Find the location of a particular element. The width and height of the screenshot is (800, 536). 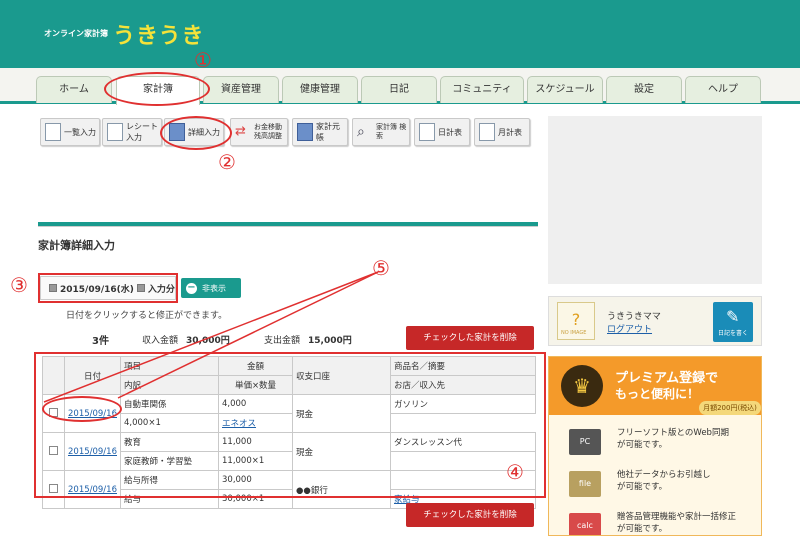

tab-diary: 日記 is located at coordinates (399, 89).